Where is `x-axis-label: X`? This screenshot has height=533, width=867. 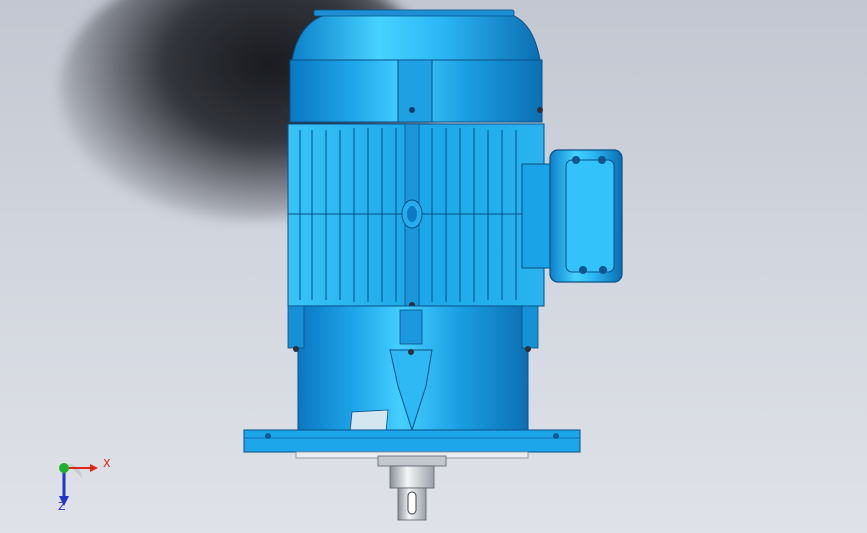 x-axis-label: X is located at coordinates (107, 463).